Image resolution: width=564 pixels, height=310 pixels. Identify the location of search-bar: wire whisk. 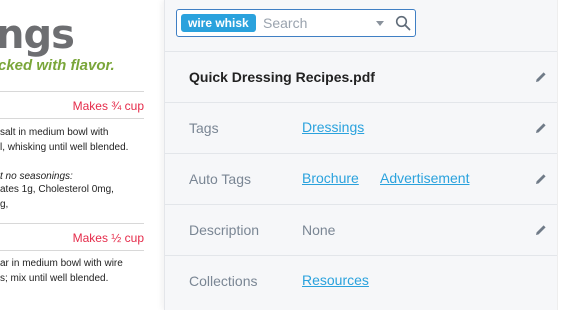
(296, 23).